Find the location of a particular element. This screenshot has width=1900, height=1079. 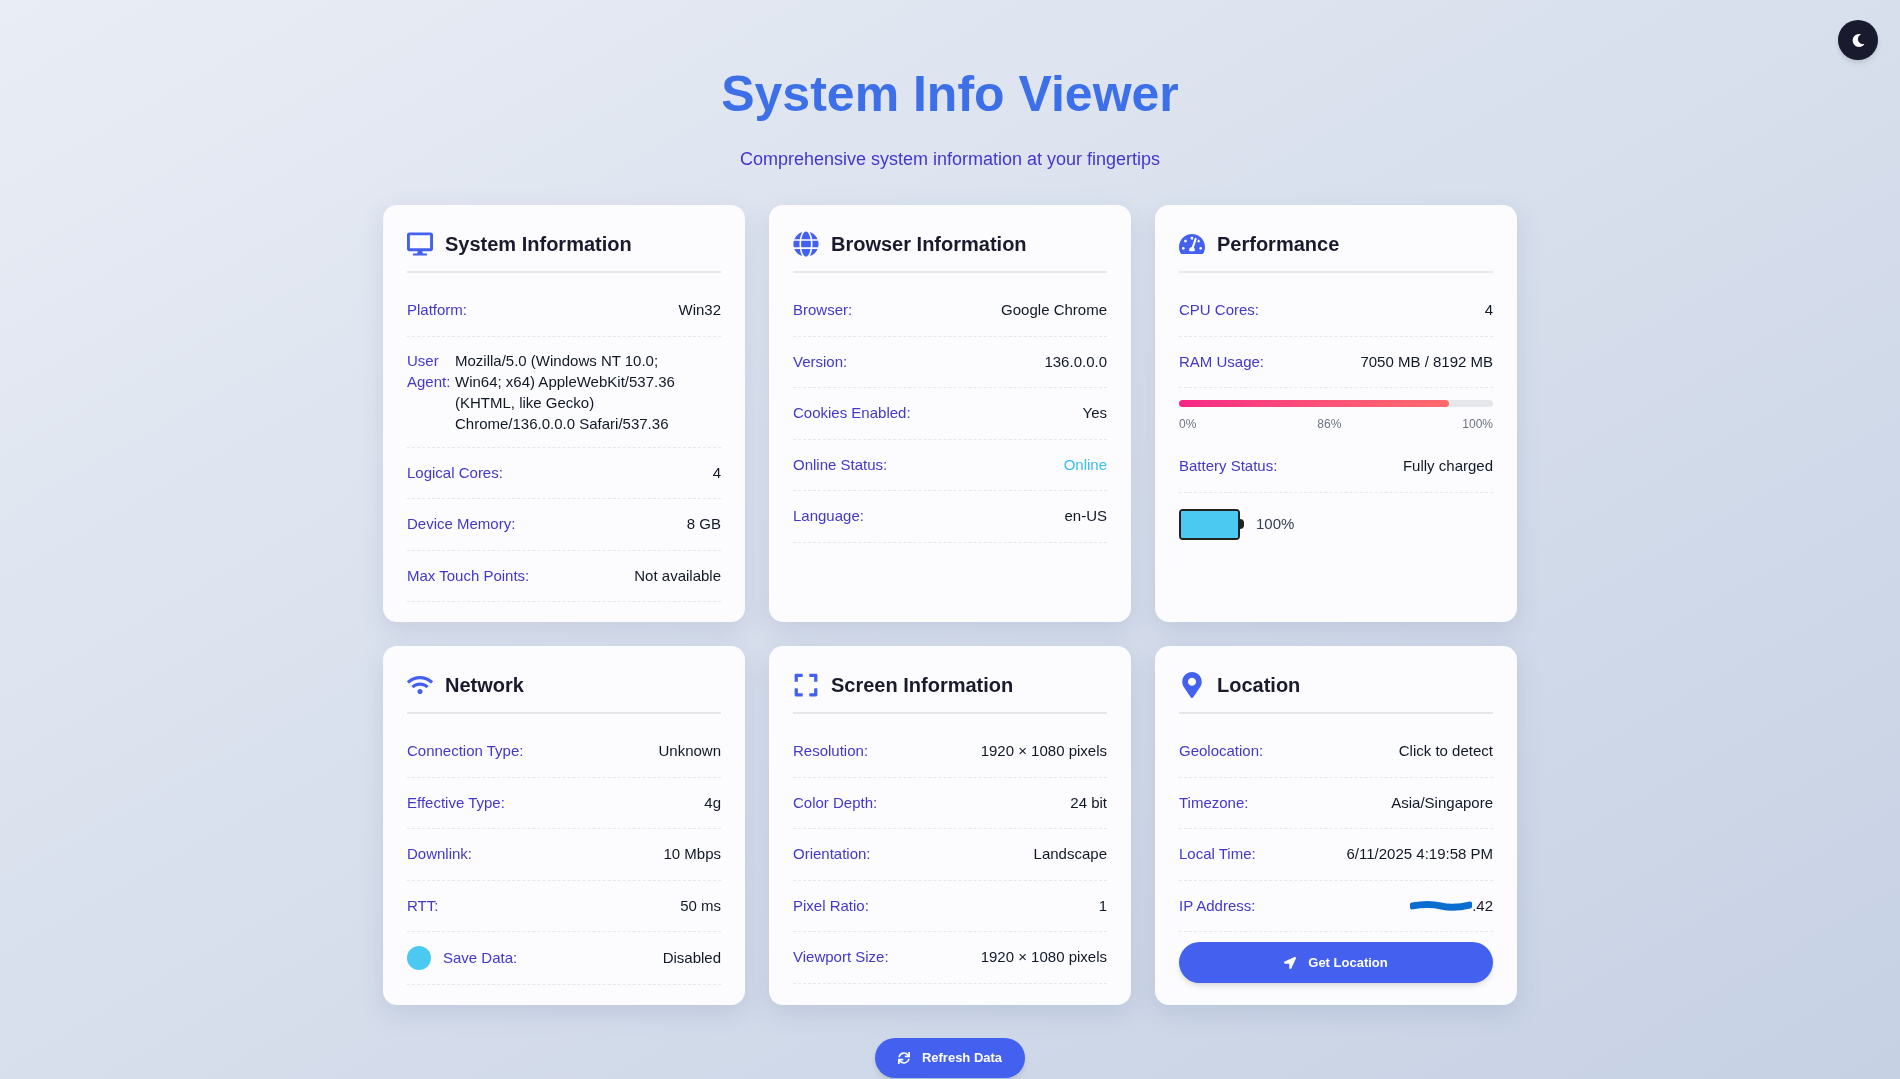

info-label: Browser: is located at coordinates (823, 310).